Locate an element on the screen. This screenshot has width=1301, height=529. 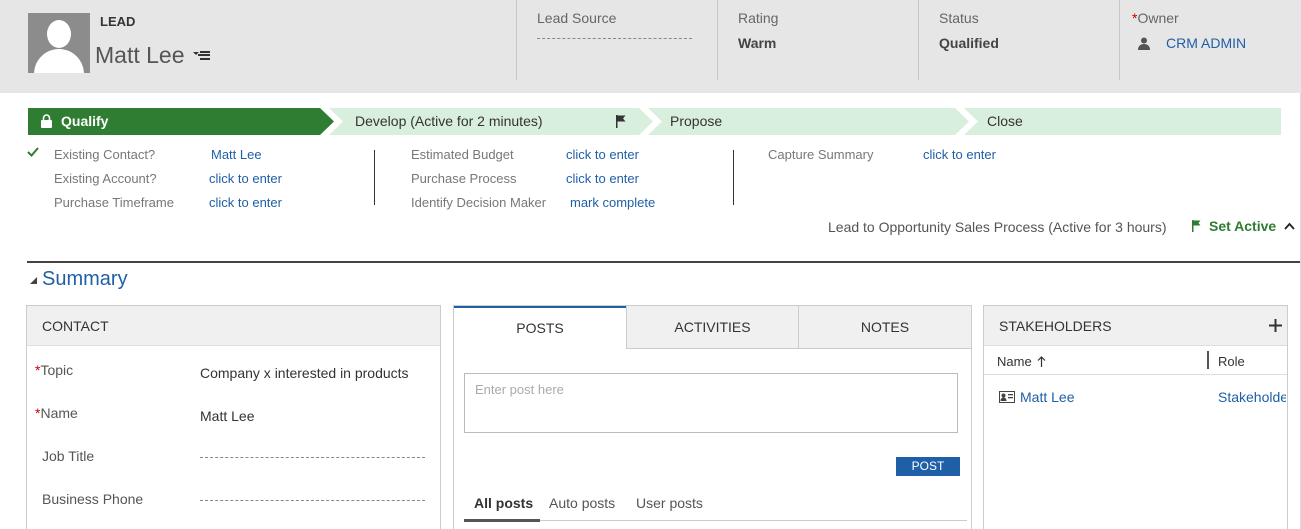
tab-notes: NOTES is located at coordinates (884, 327).